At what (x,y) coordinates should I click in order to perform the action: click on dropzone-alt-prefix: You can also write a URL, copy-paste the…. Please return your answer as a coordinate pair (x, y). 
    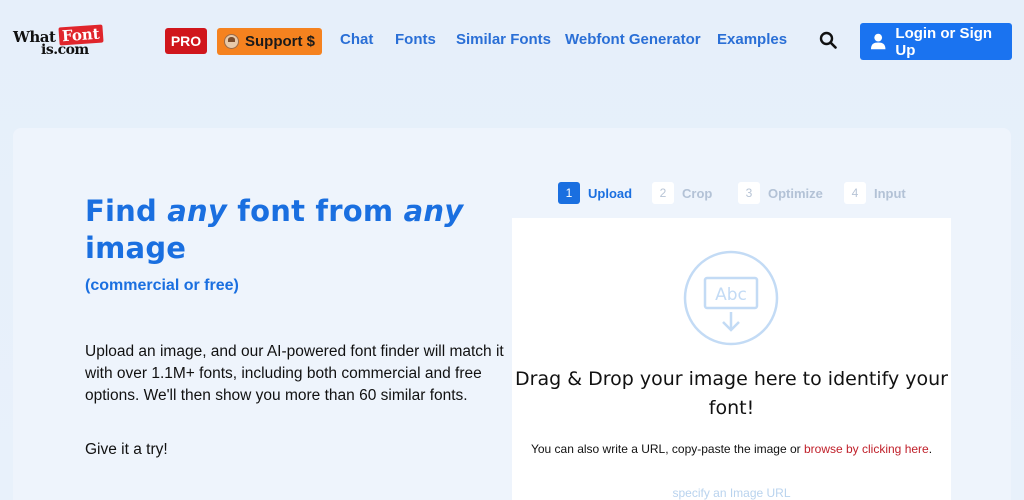
    Looking at the image, I should click on (667, 449).